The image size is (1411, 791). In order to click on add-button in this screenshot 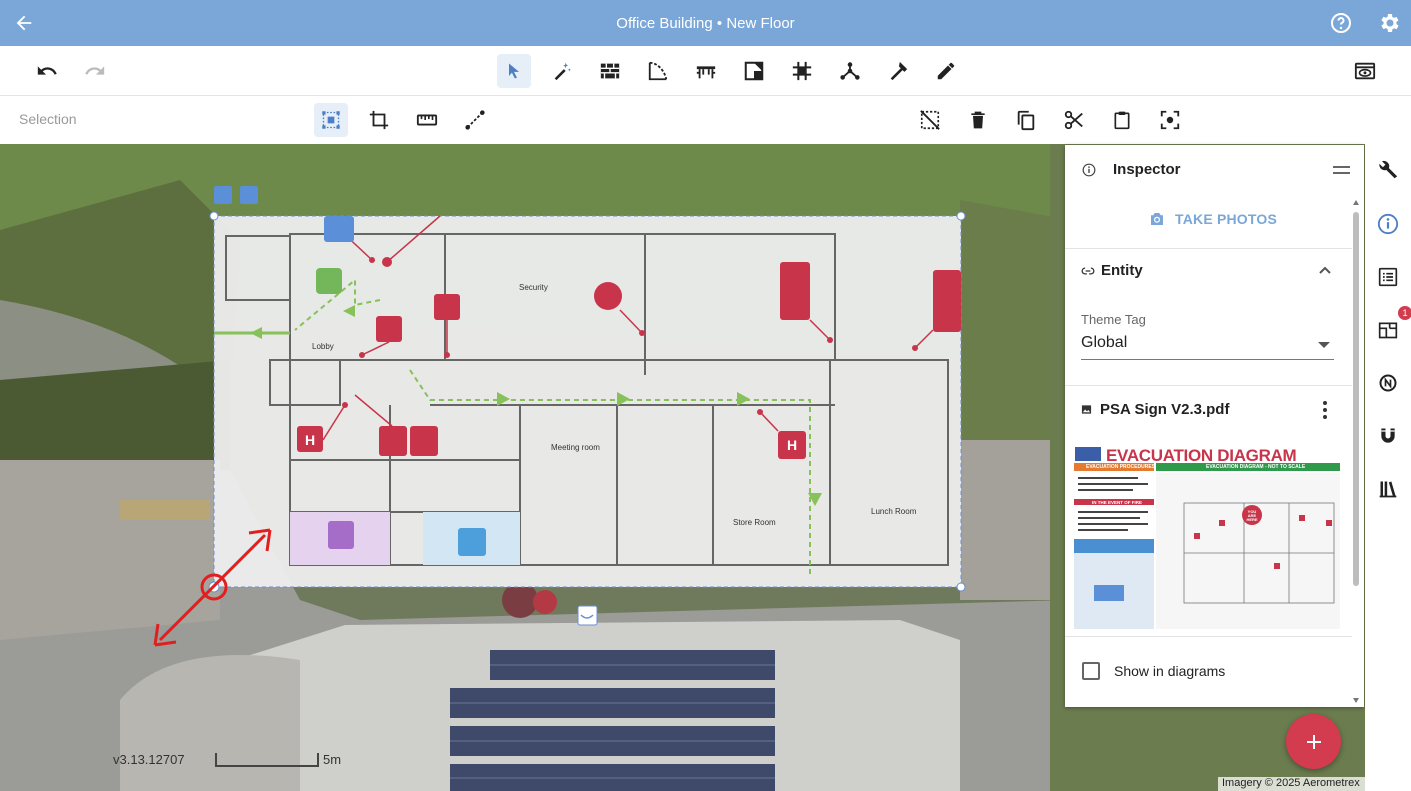, I will do `click(1313, 741)`.